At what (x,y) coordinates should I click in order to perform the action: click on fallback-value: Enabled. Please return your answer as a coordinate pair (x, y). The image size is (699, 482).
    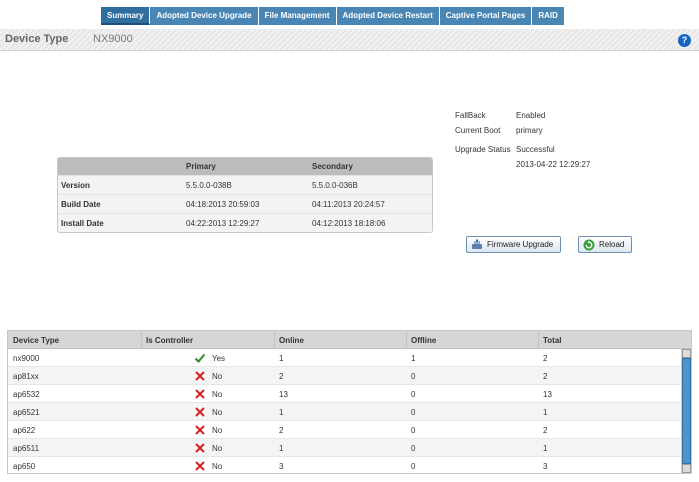
    Looking at the image, I should click on (531, 115).